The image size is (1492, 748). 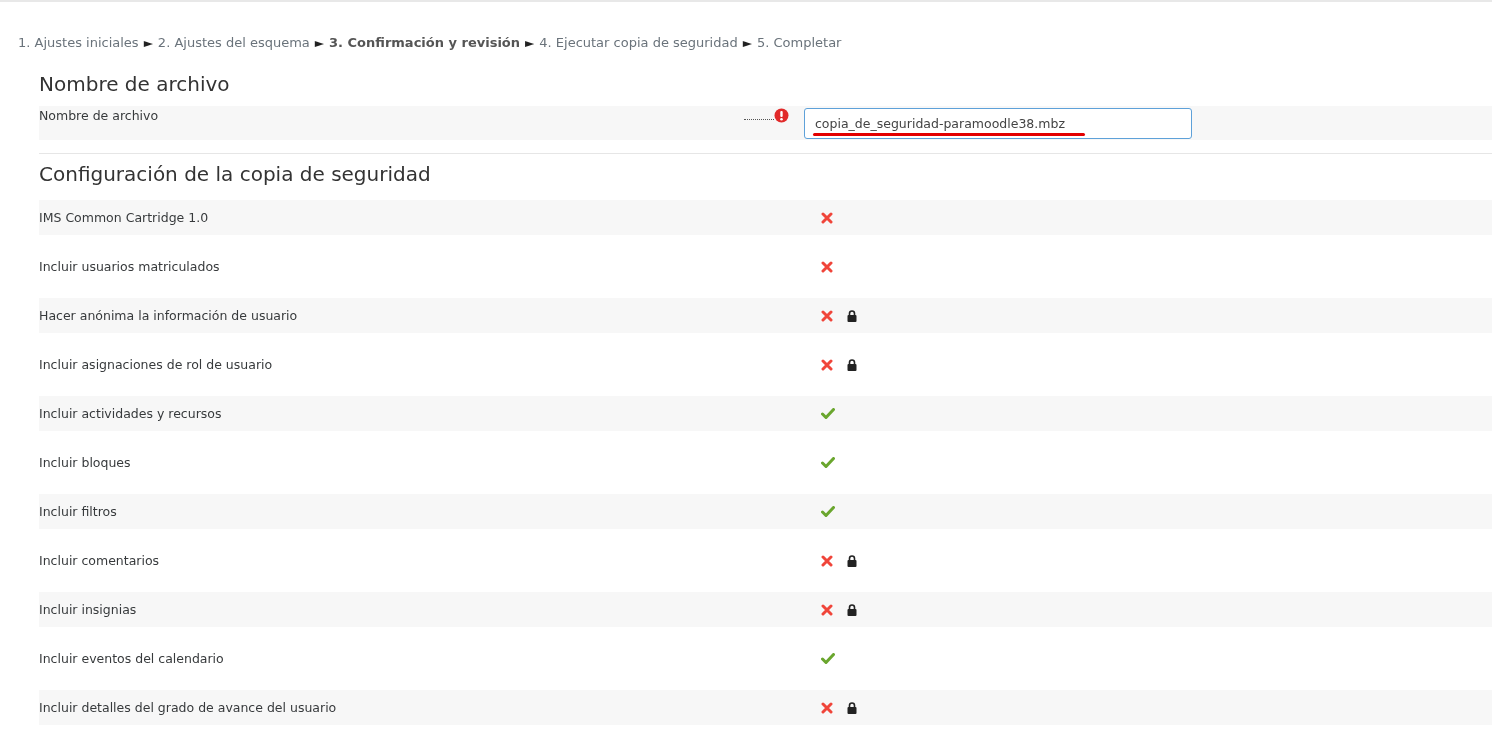 I want to click on step-label: 4. Ejecutar copia de seguridad, so click(x=638, y=42).